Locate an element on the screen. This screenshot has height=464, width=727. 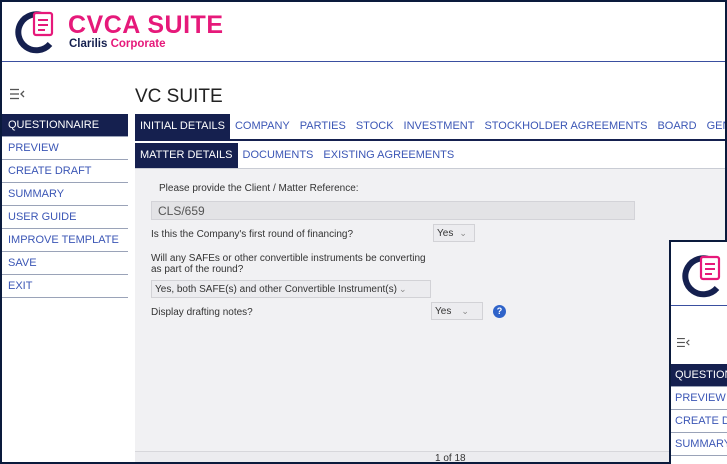
brand-subtitle: Clarilis Corporate is located at coordinates (117, 44).